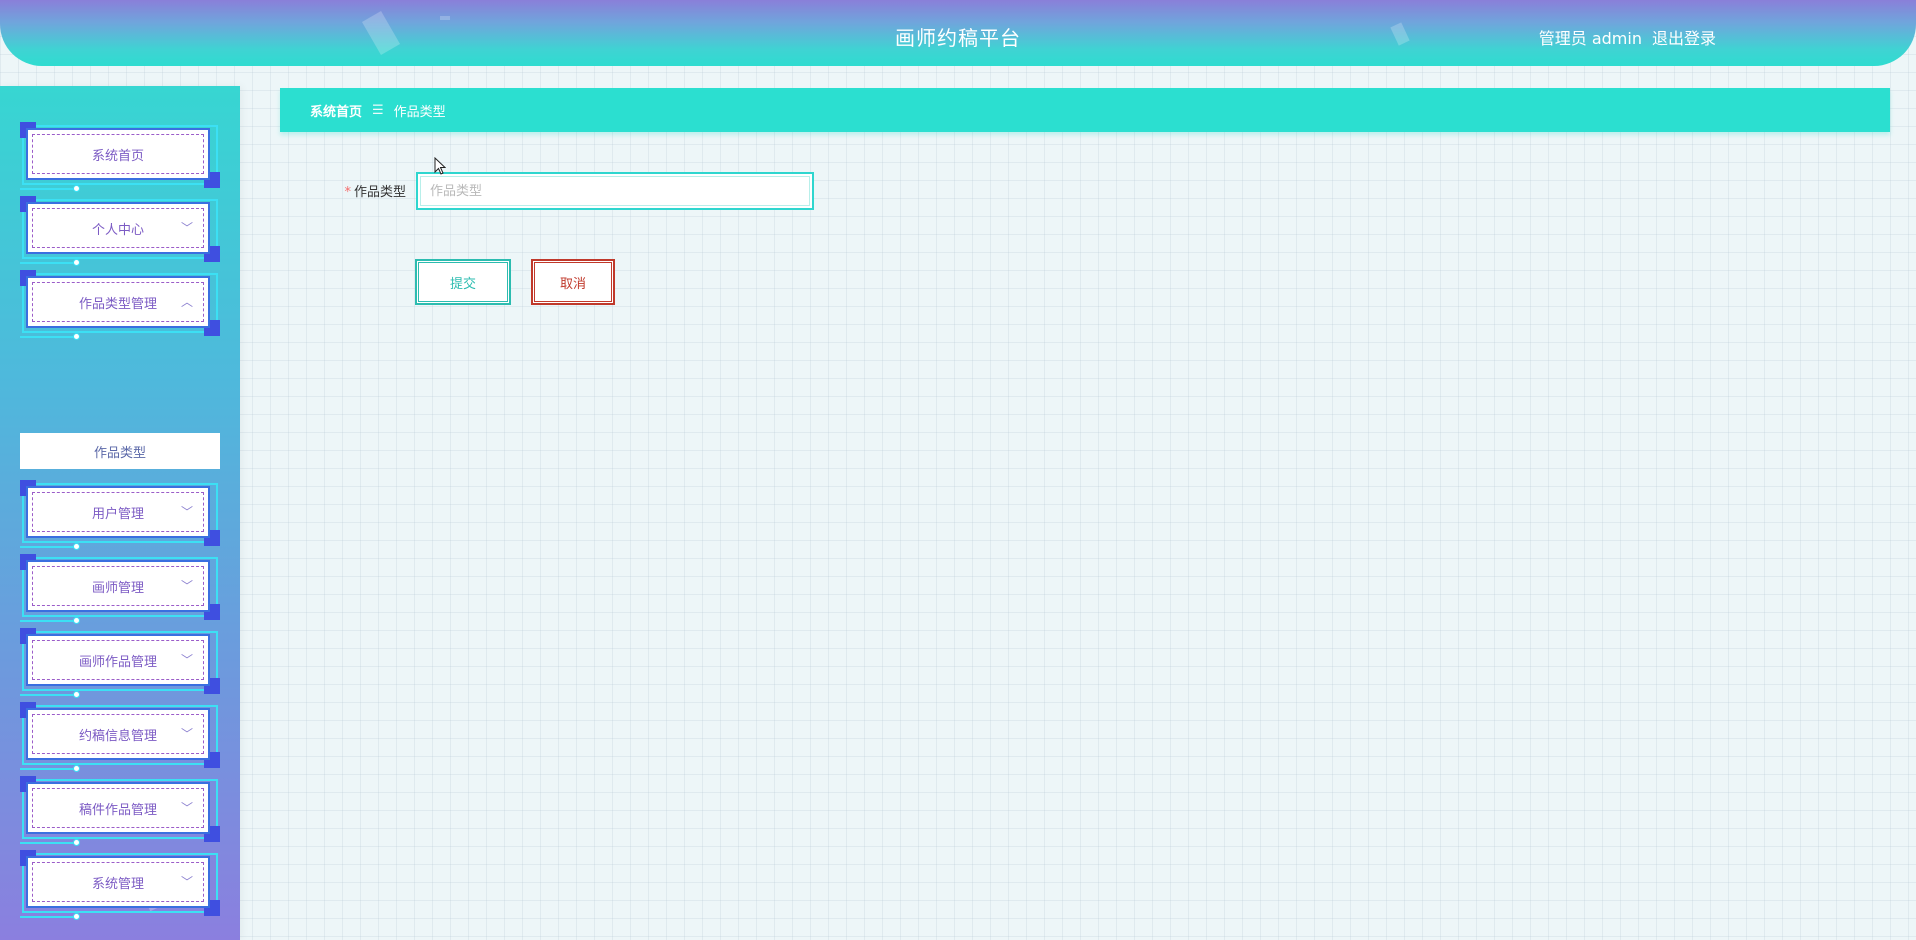 The width and height of the screenshot is (1916, 940). I want to click on sidebar-item-label: 作品类型管理, so click(117, 304).